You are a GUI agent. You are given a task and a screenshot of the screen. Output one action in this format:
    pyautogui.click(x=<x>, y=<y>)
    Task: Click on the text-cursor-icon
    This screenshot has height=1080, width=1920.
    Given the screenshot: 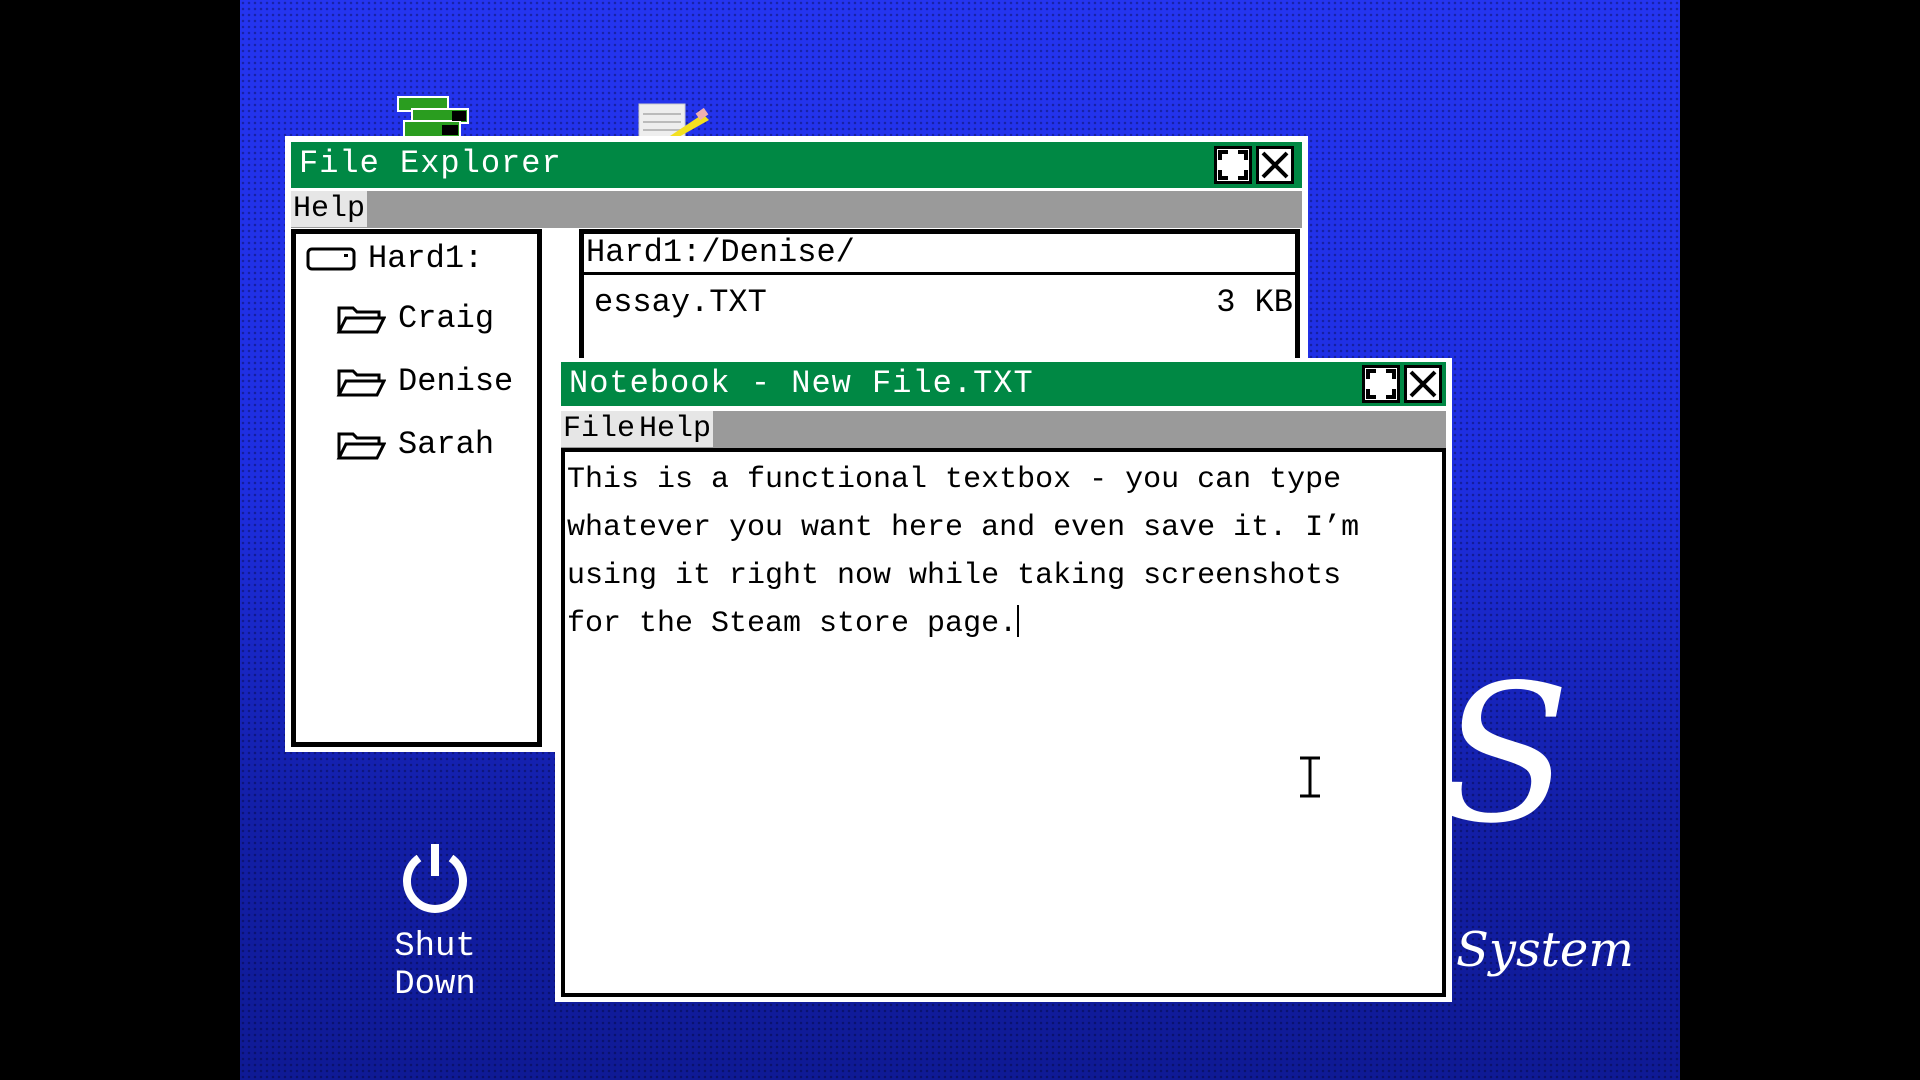 What is the action you would take?
    pyautogui.click(x=1310, y=777)
    